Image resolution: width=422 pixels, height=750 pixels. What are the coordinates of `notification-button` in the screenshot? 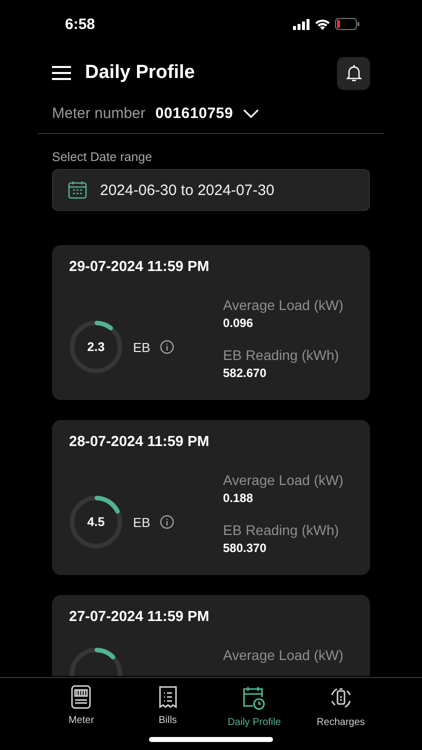 It's located at (353, 73).